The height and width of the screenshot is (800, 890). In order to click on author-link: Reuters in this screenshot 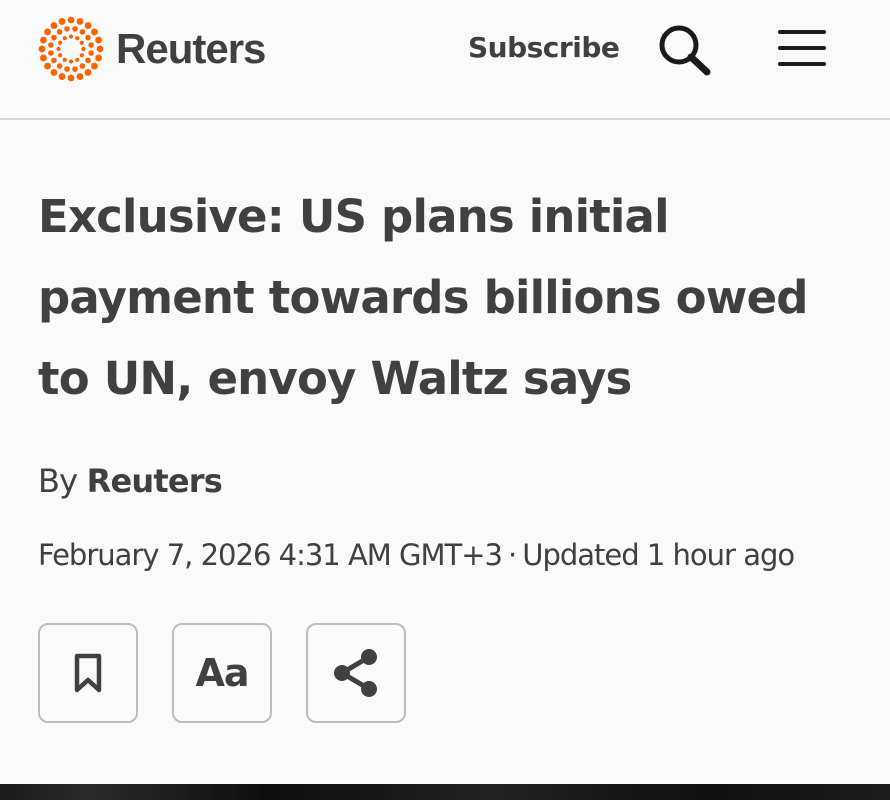, I will do `click(155, 481)`.